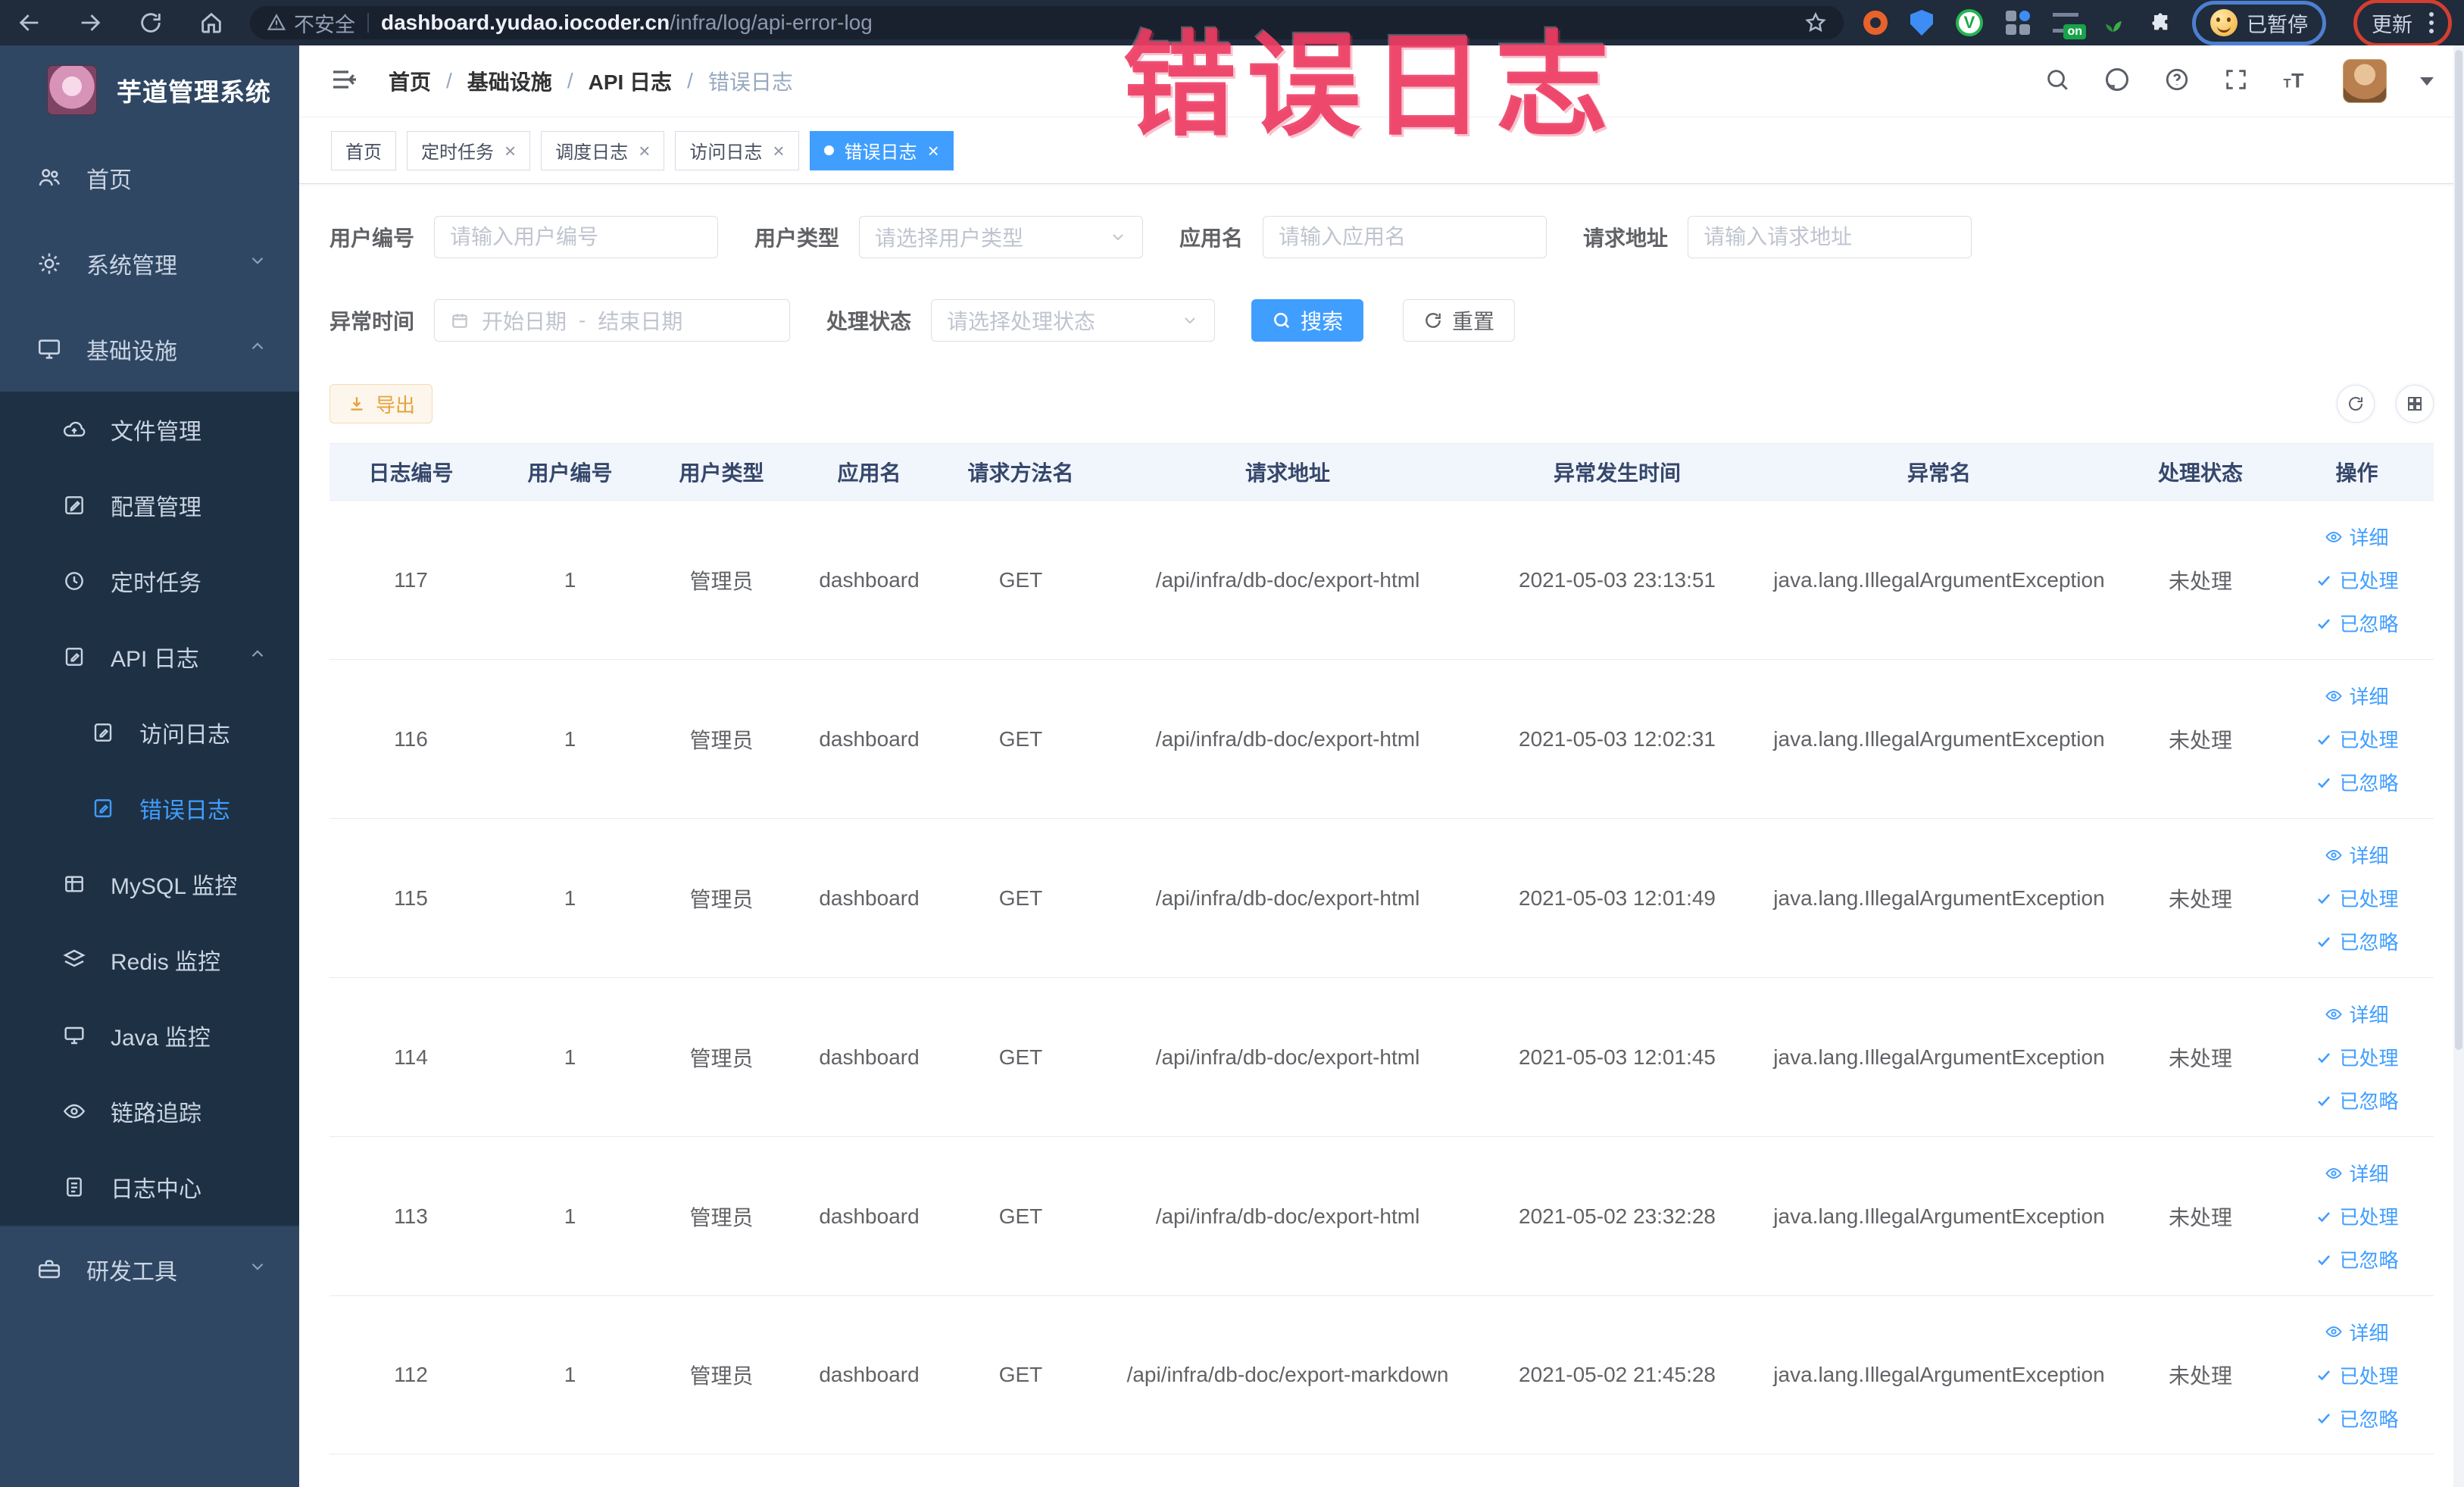 Image resolution: width=2464 pixels, height=1487 pixels. Describe the element at coordinates (29, 23) in the screenshot. I see `browser-back-icon` at that location.